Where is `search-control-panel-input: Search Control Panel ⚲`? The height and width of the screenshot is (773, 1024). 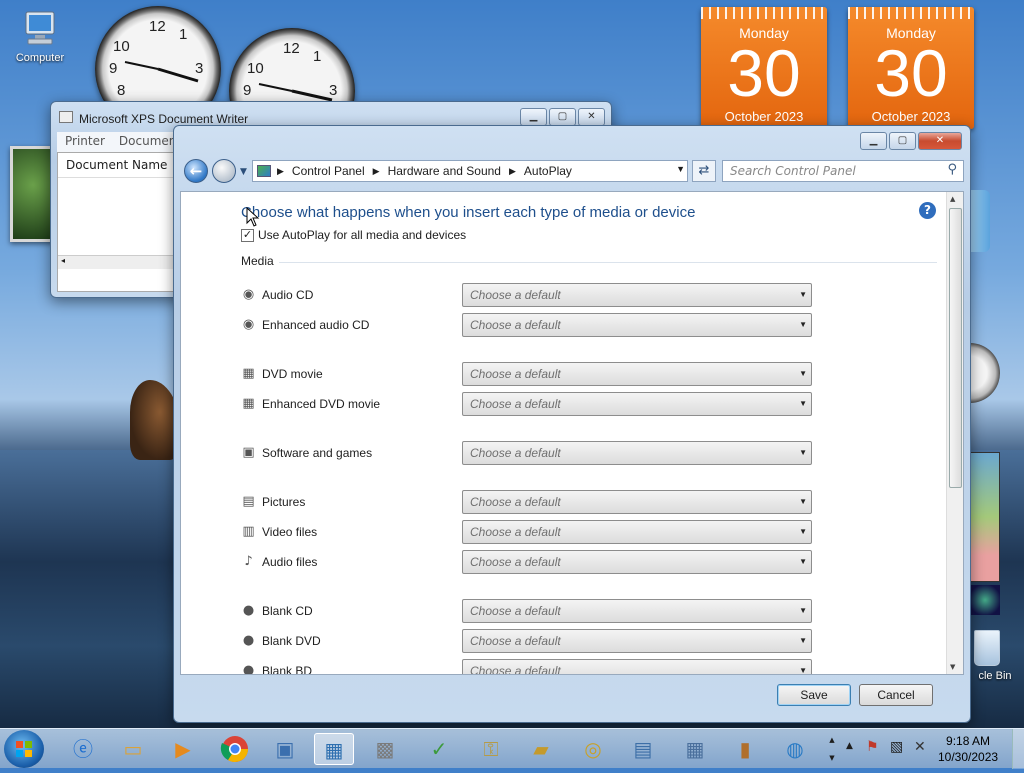
search-control-panel-input: Search Control Panel ⚲ is located at coordinates (843, 171).